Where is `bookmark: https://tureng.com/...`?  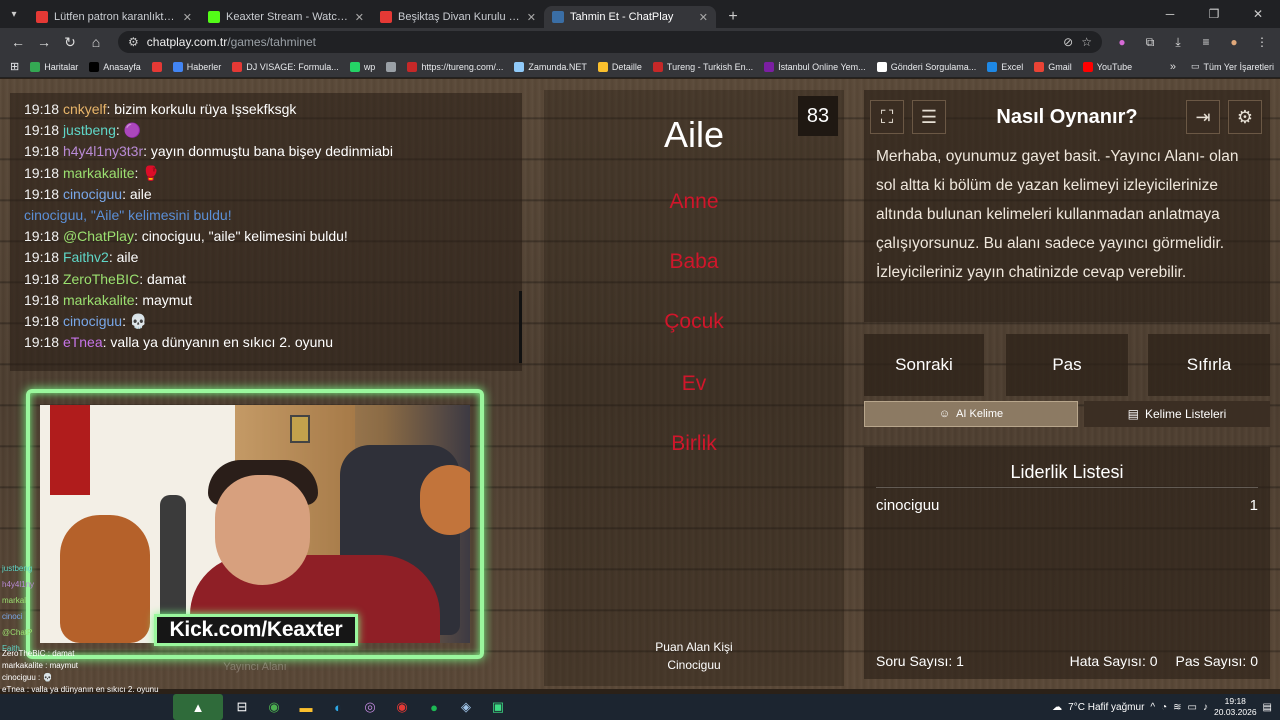
bookmark: https://tureng.com/... is located at coordinates (455, 66).